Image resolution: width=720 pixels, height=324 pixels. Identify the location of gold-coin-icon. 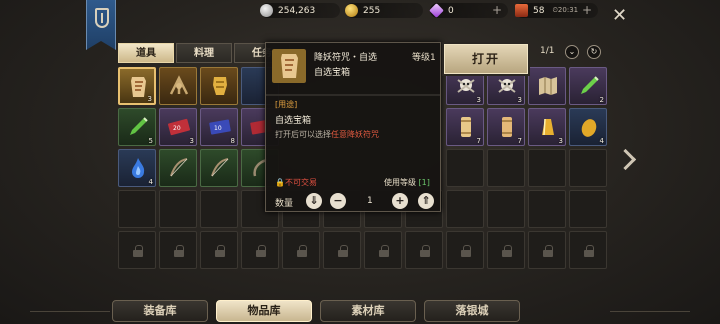
(351, 10).